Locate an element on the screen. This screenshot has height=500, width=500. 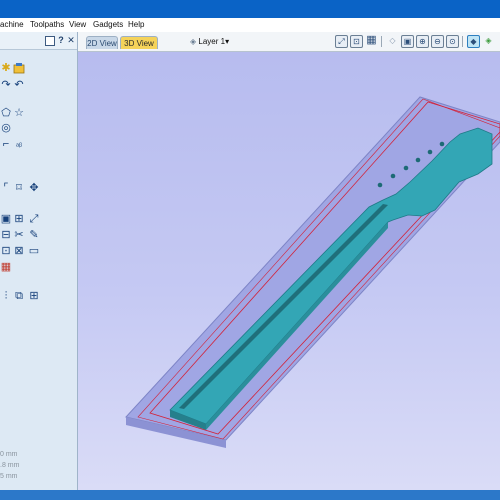
zoom-box-icon: ⊡ is located at coordinates (356, 41).